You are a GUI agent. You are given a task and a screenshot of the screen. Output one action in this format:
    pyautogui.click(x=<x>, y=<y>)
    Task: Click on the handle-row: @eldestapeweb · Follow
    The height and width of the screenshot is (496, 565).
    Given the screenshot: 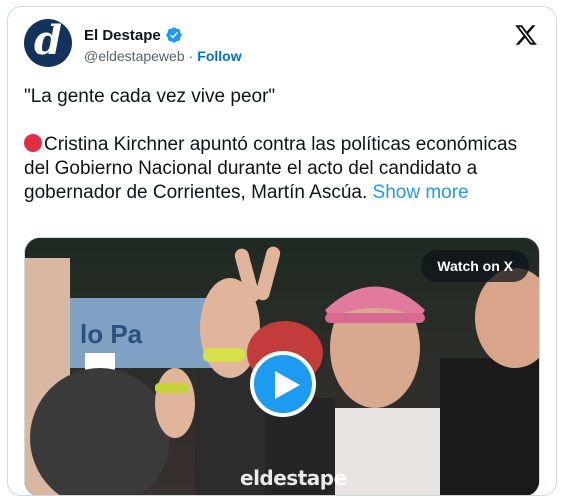 What is the action you would take?
    pyautogui.click(x=163, y=56)
    